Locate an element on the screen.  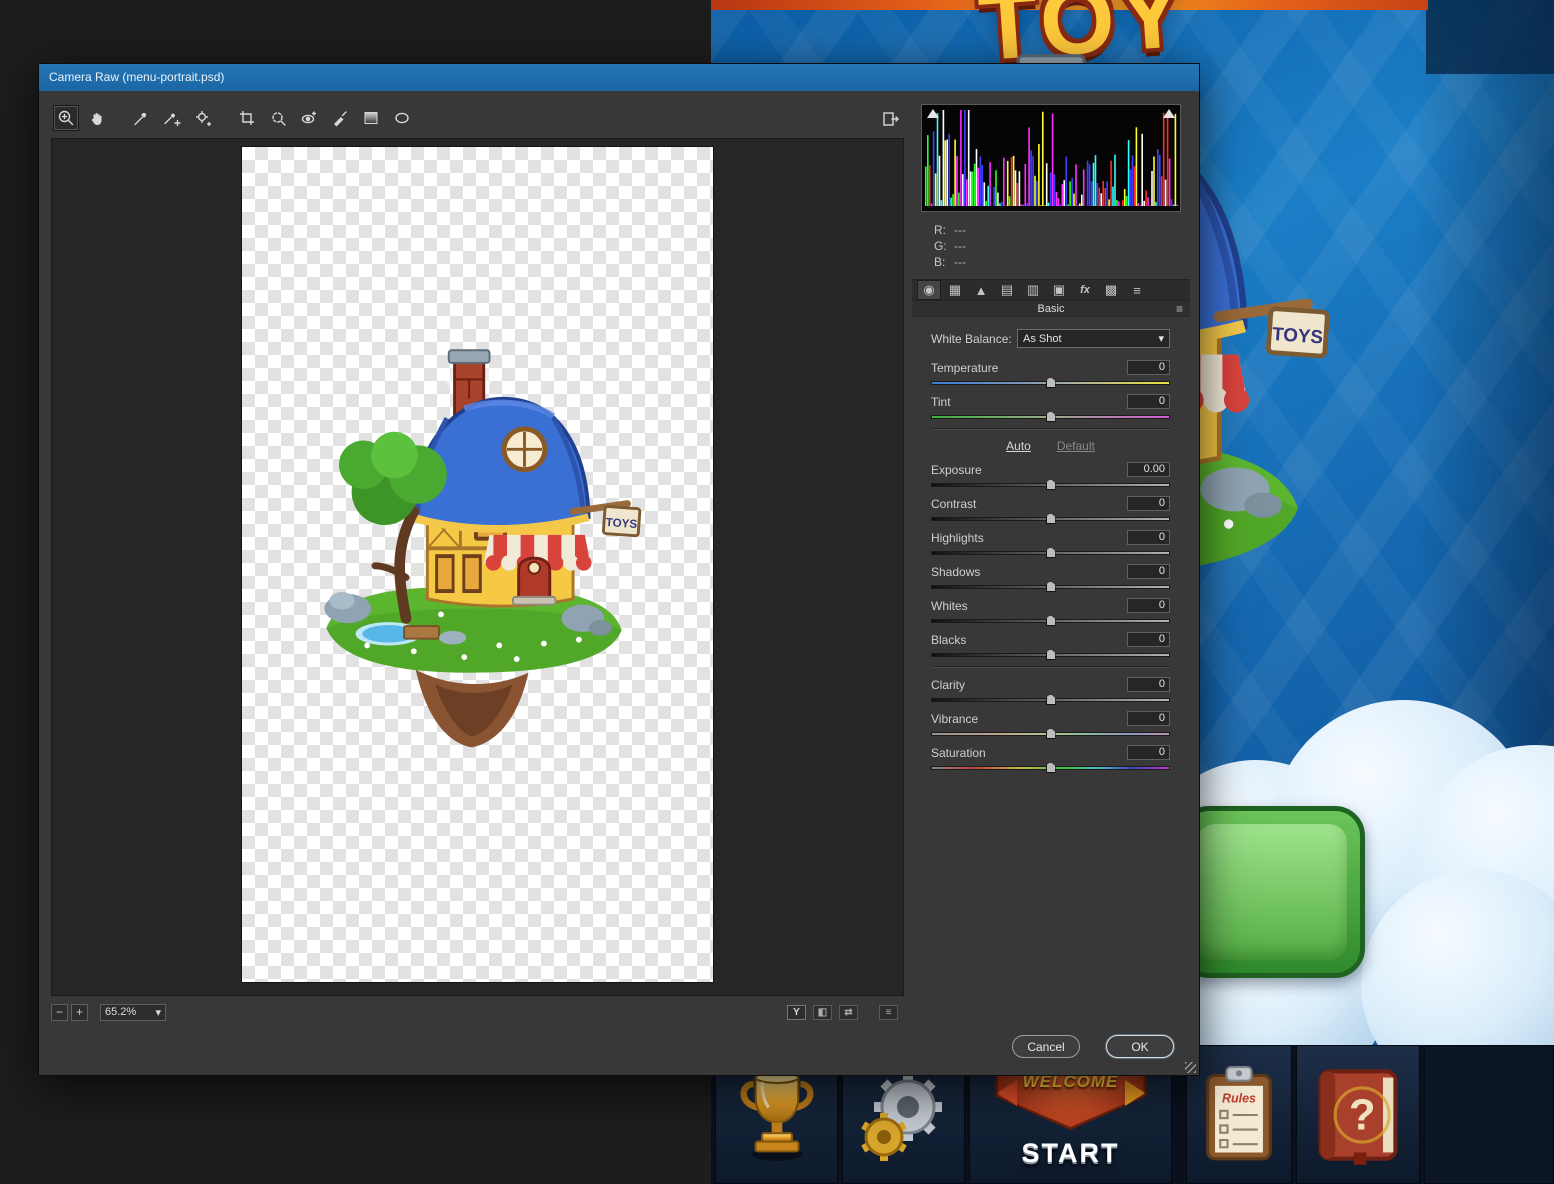
rules-button: Rules is located at coordinates (1239, 1114).